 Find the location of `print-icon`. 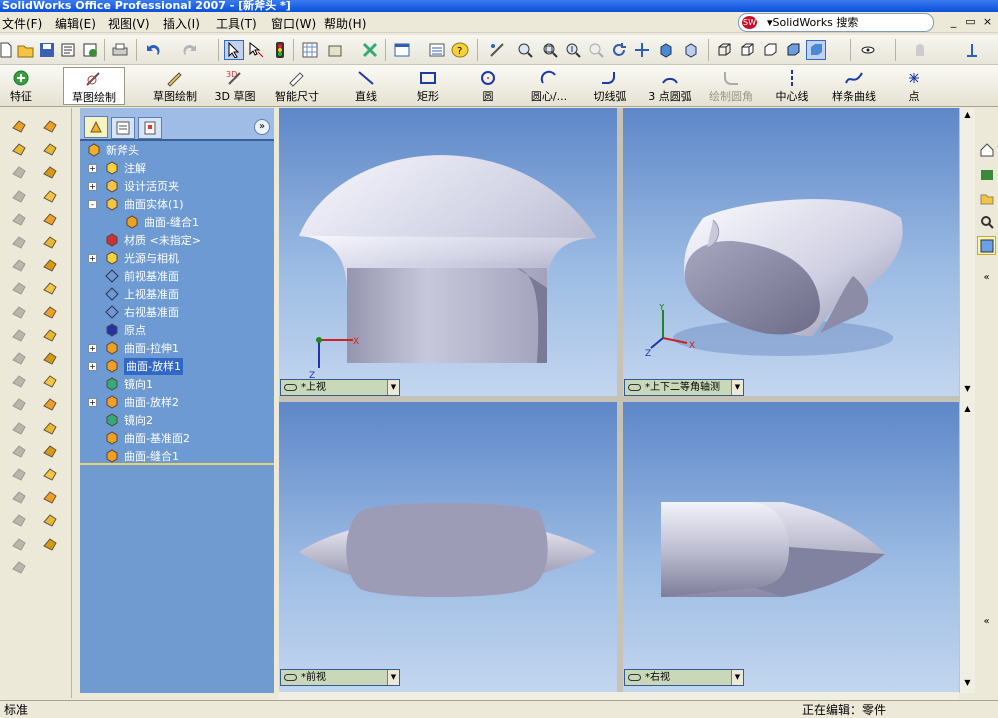

print-icon is located at coordinates (120, 50).